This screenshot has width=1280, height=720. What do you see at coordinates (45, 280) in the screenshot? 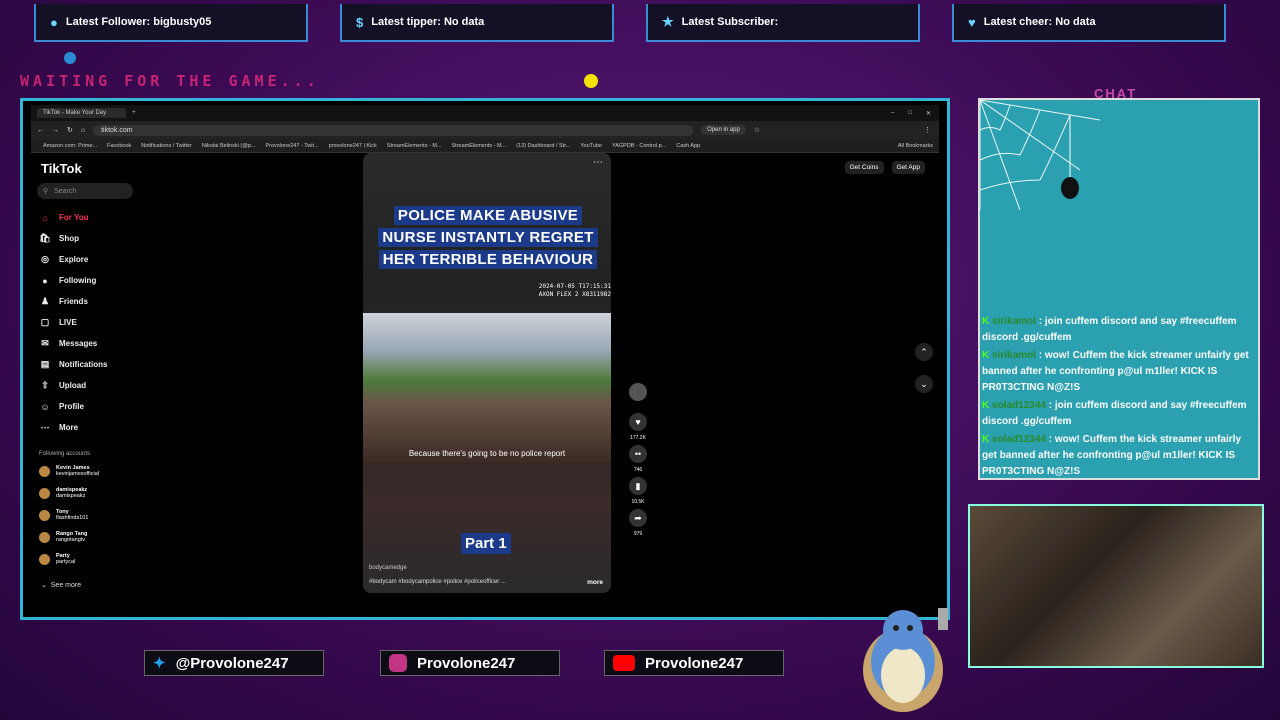
I see `avatar-icon: ●` at bounding box center [45, 280].